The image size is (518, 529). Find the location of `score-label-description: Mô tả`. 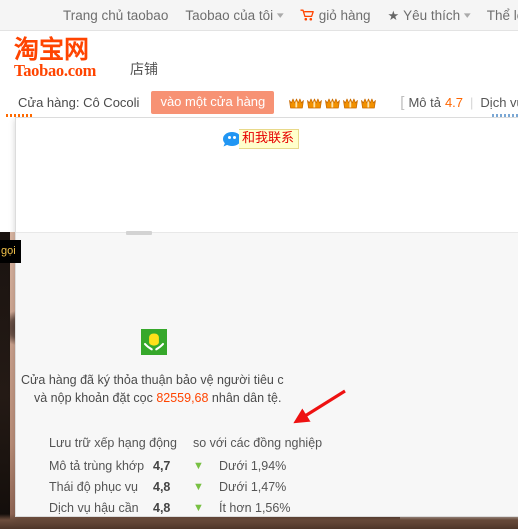

score-label-description: Mô tả is located at coordinates (424, 102).